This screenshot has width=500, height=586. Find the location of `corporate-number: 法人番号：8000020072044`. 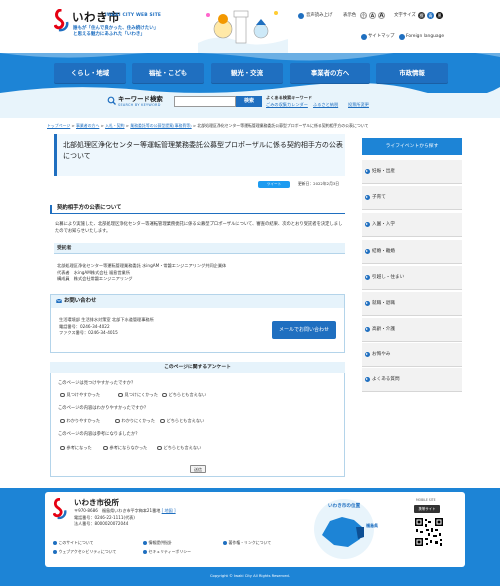

corporate-number: 法人番号：8000020072044 is located at coordinates (101, 524).